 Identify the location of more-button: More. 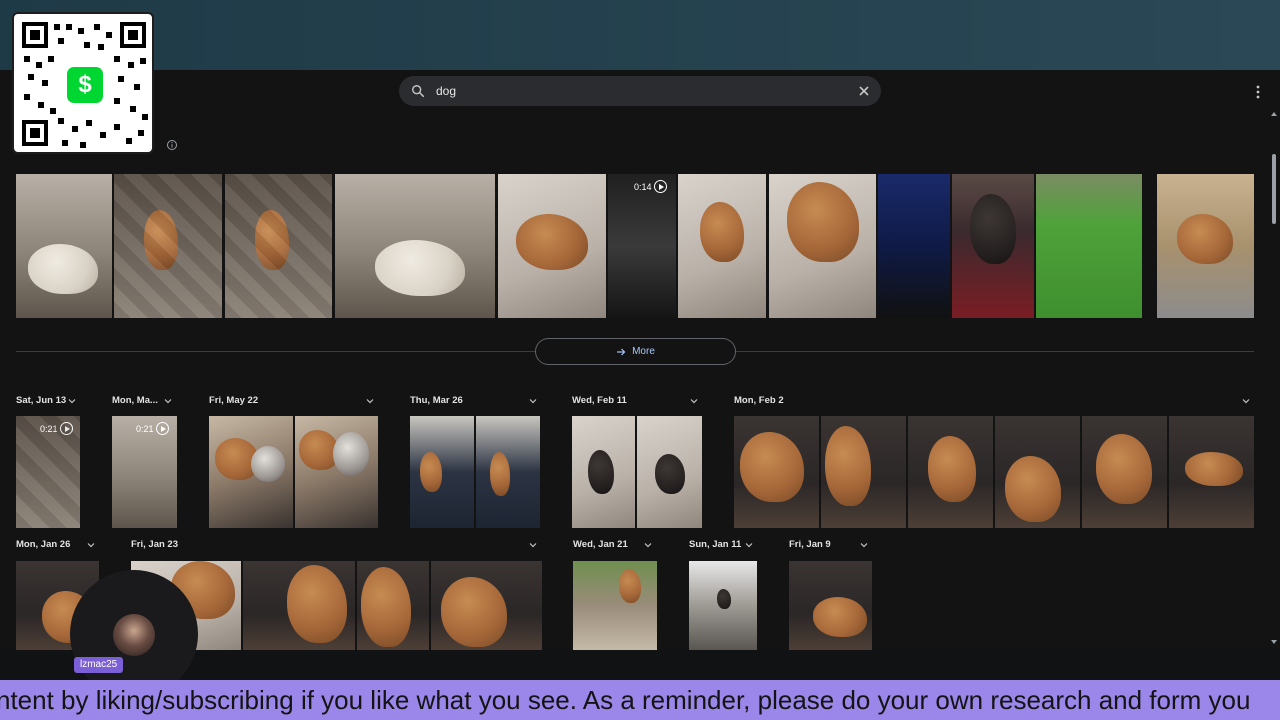
(635, 351).